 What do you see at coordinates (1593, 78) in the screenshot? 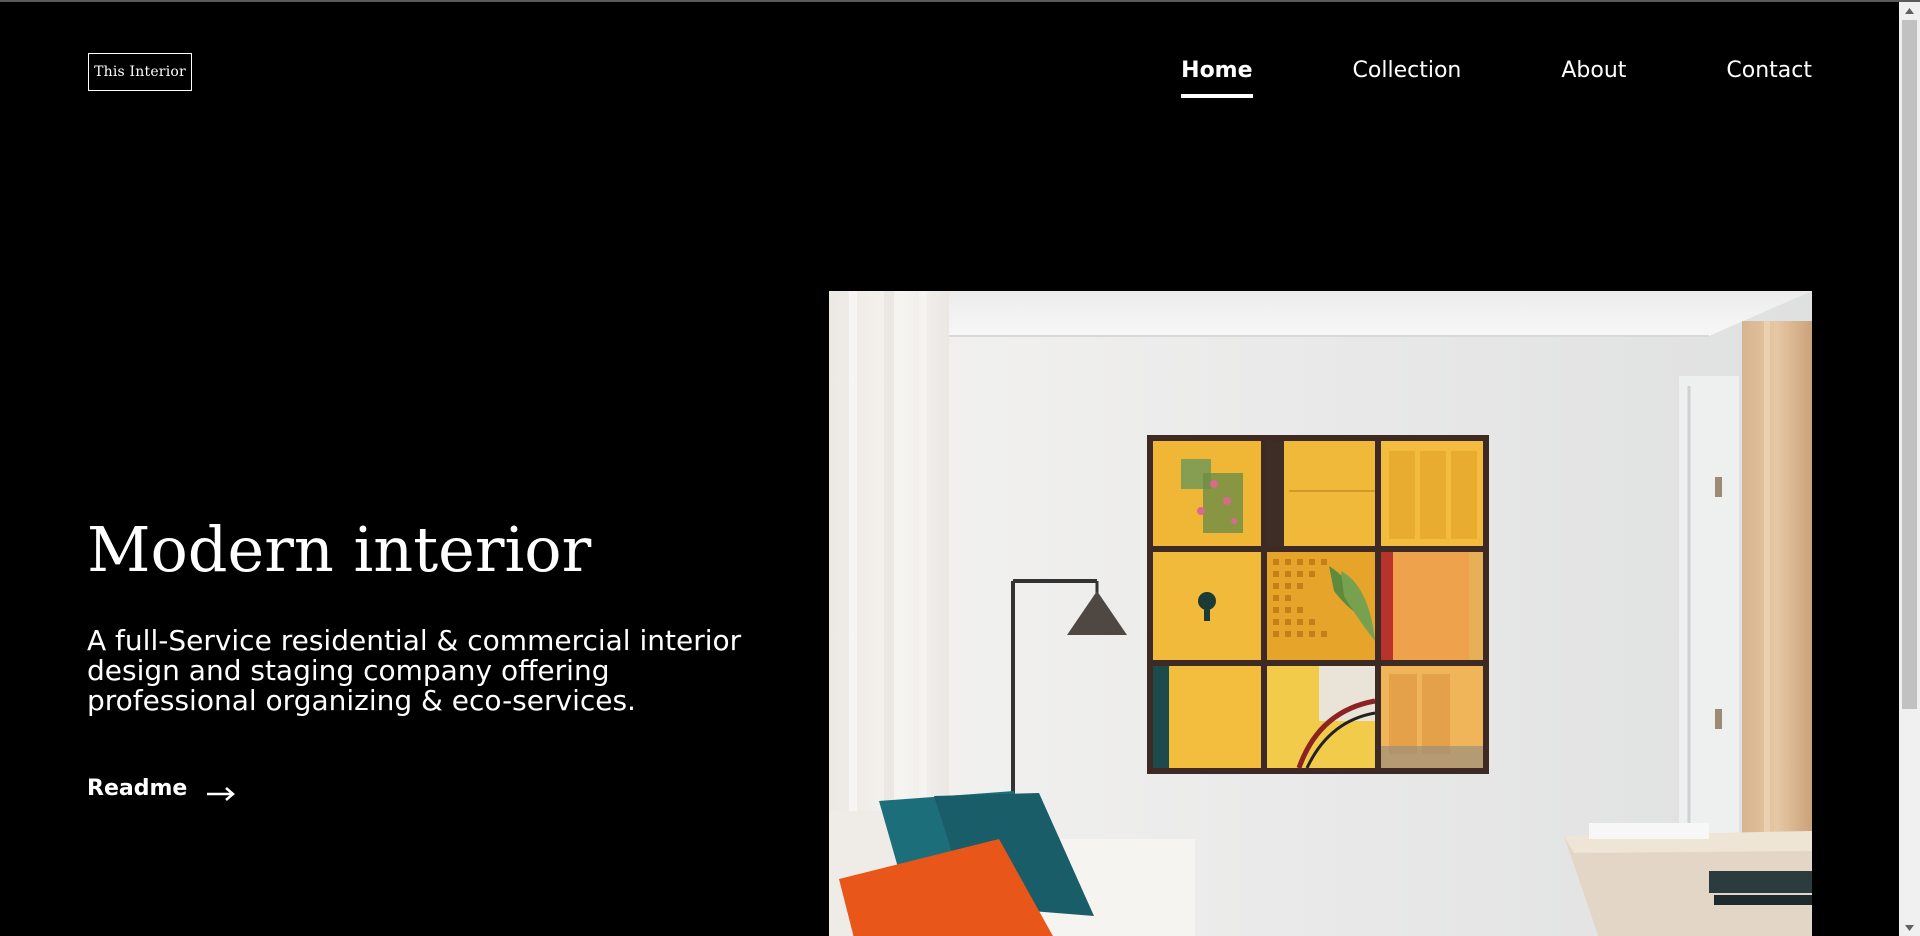
I see `nav-item-about: About` at bounding box center [1593, 78].